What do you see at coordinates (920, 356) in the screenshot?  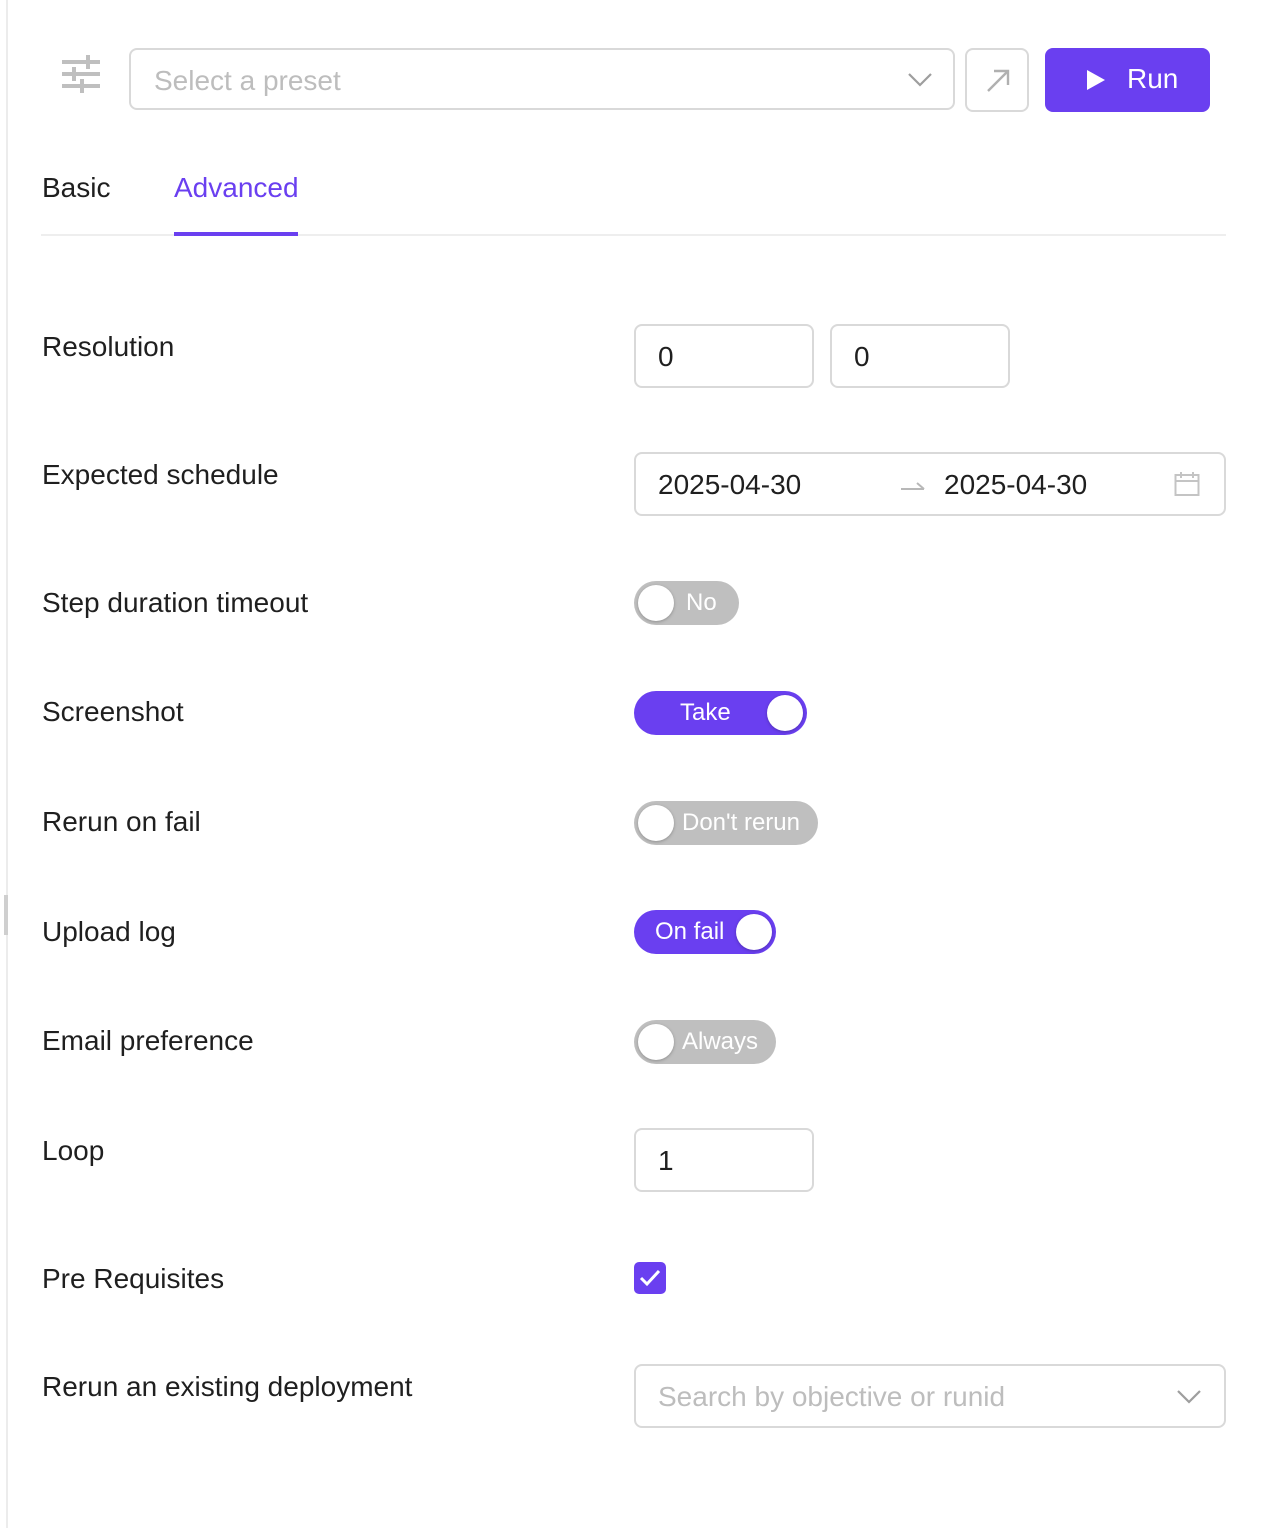 I see `resolution-height-input: 0` at bounding box center [920, 356].